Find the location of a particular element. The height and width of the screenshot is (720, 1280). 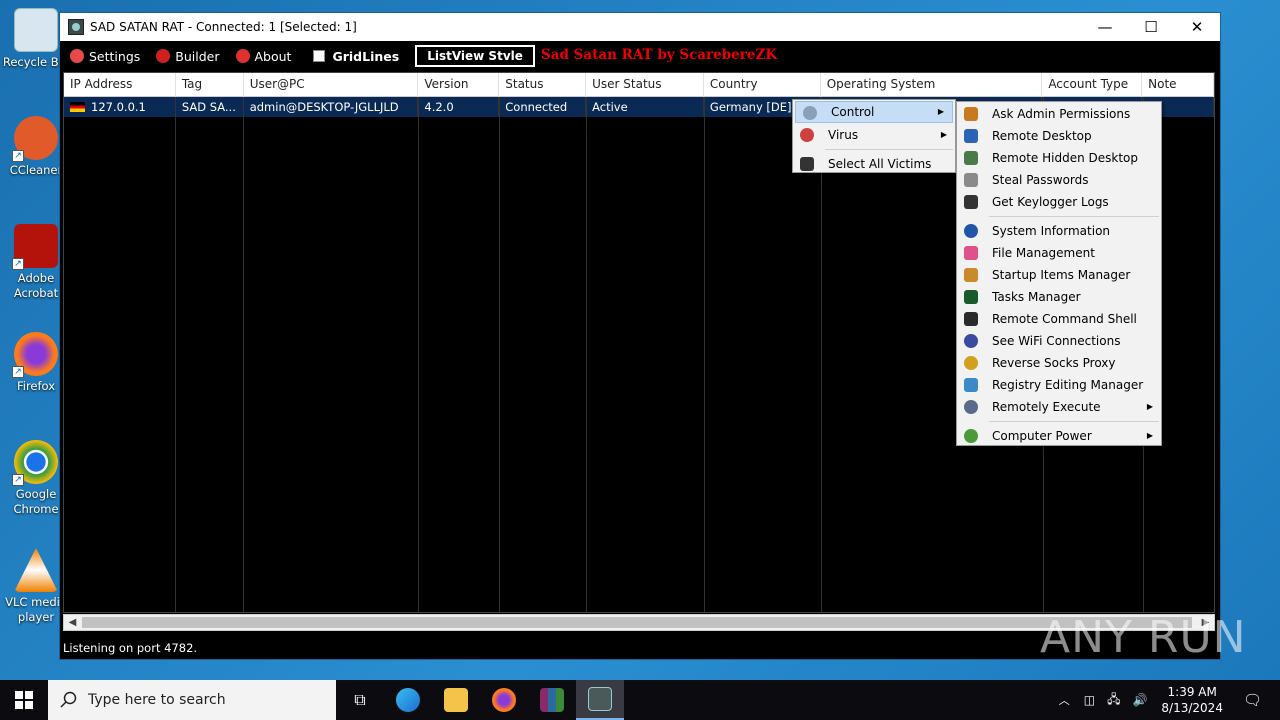

gridlines-toggle: GridLines is located at coordinates (356, 56).